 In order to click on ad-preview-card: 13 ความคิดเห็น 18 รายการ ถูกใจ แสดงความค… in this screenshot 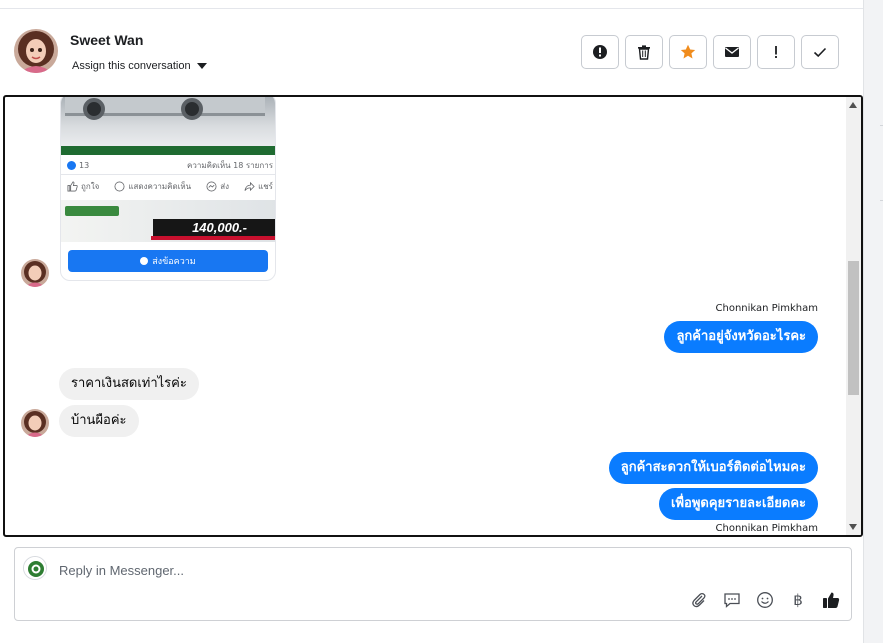, I will do `click(168, 189)`.